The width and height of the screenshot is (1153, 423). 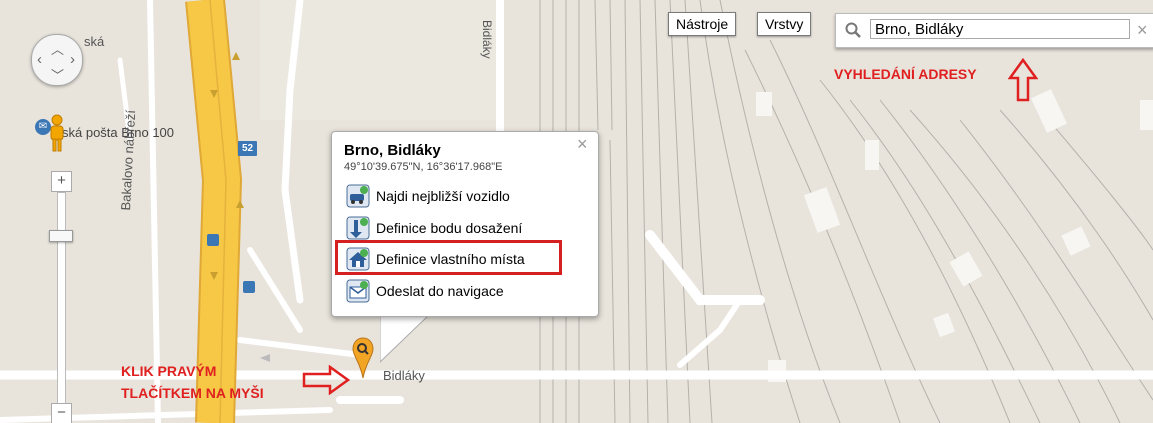 What do you see at coordinates (449, 228) in the screenshot?
I see `menu-item-label: Definice bodu dosažení` at bounding box center [449, 228].